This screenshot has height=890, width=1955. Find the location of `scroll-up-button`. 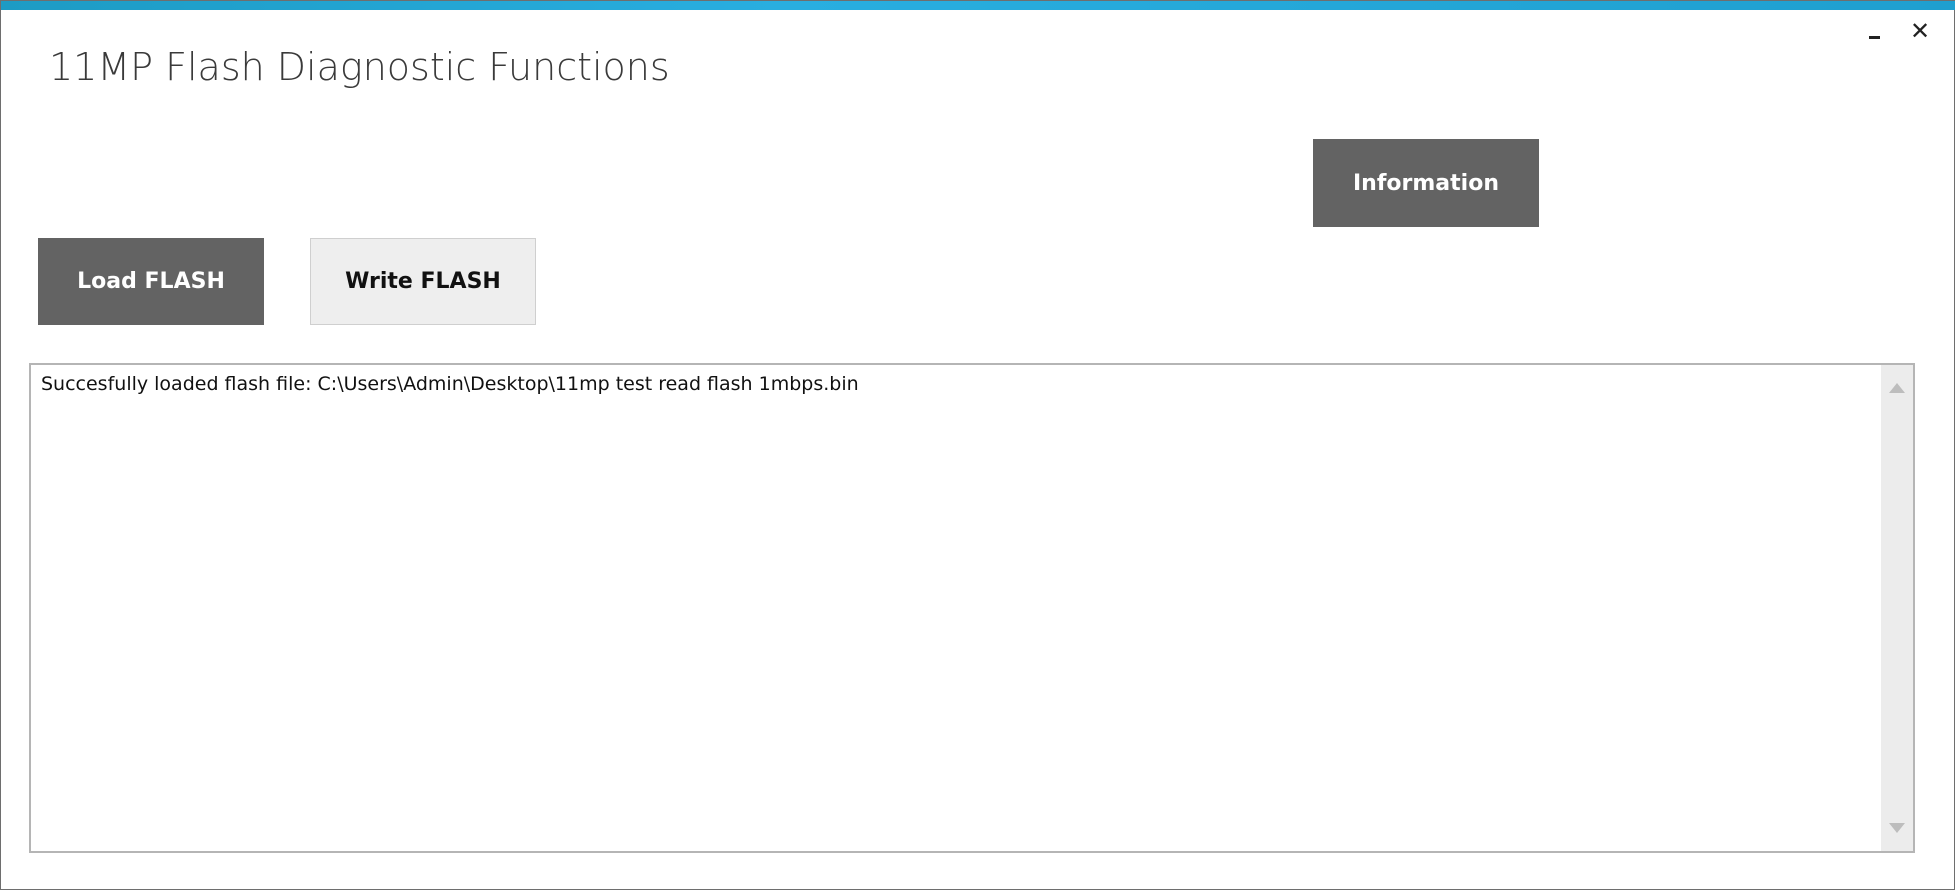

scroll-up-button is located at coordinates (1897, 388).